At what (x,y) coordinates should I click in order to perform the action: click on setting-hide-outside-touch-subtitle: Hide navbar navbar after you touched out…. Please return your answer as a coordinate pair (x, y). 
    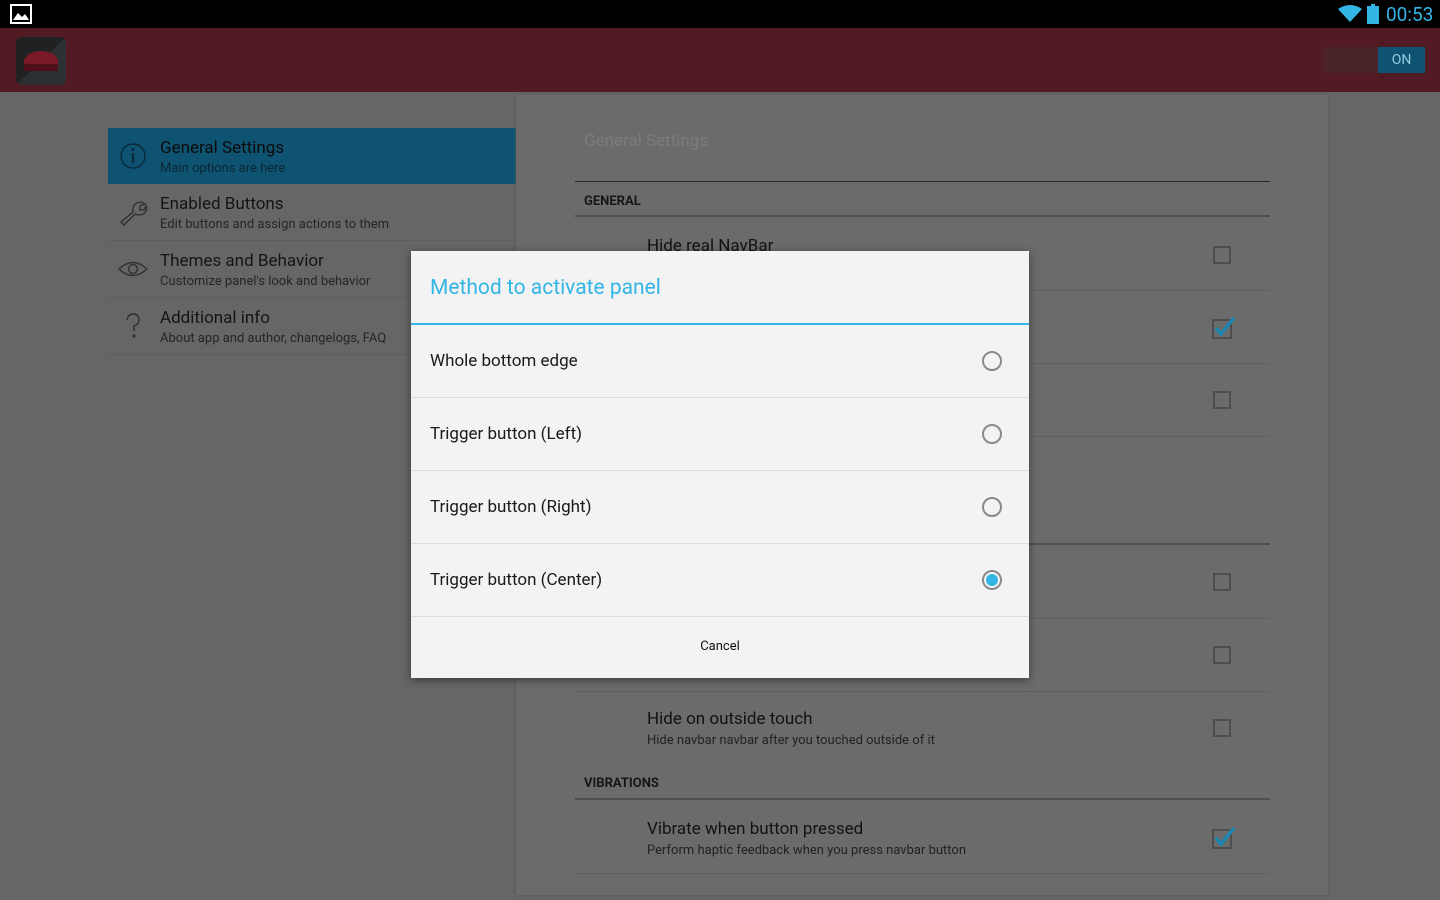
    Looking at the image, I should click on (791, 740).